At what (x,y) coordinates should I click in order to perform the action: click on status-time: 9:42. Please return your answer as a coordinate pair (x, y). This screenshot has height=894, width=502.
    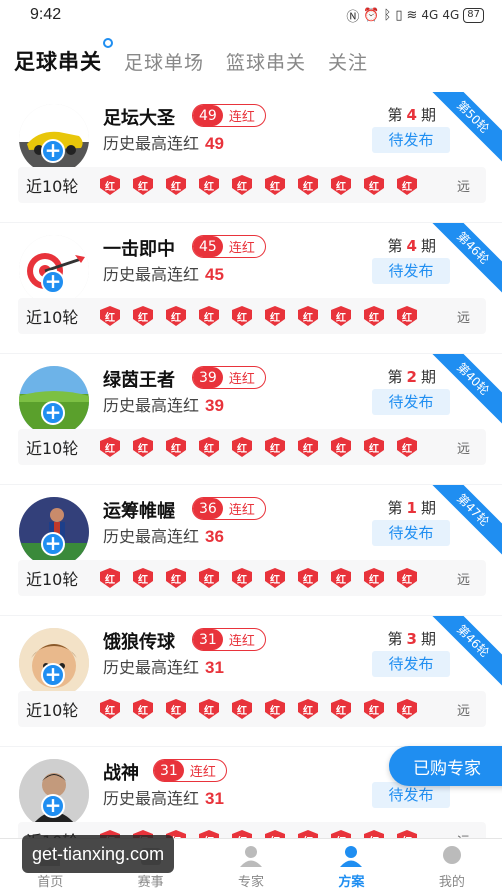
    Looking at the image, I should click on (46, 14).